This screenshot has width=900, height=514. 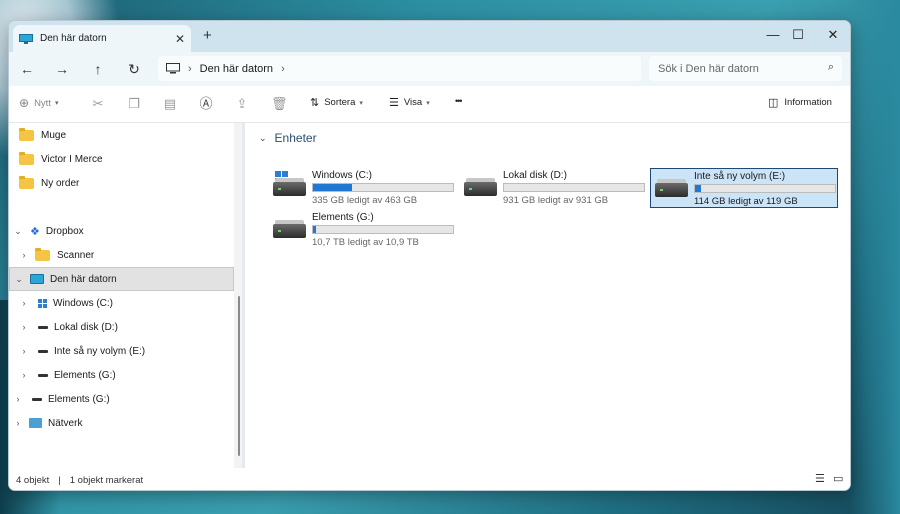 I want to click on drive-free-space: 335 GB ledigt av 463 GB, so click(x=365, y=200).